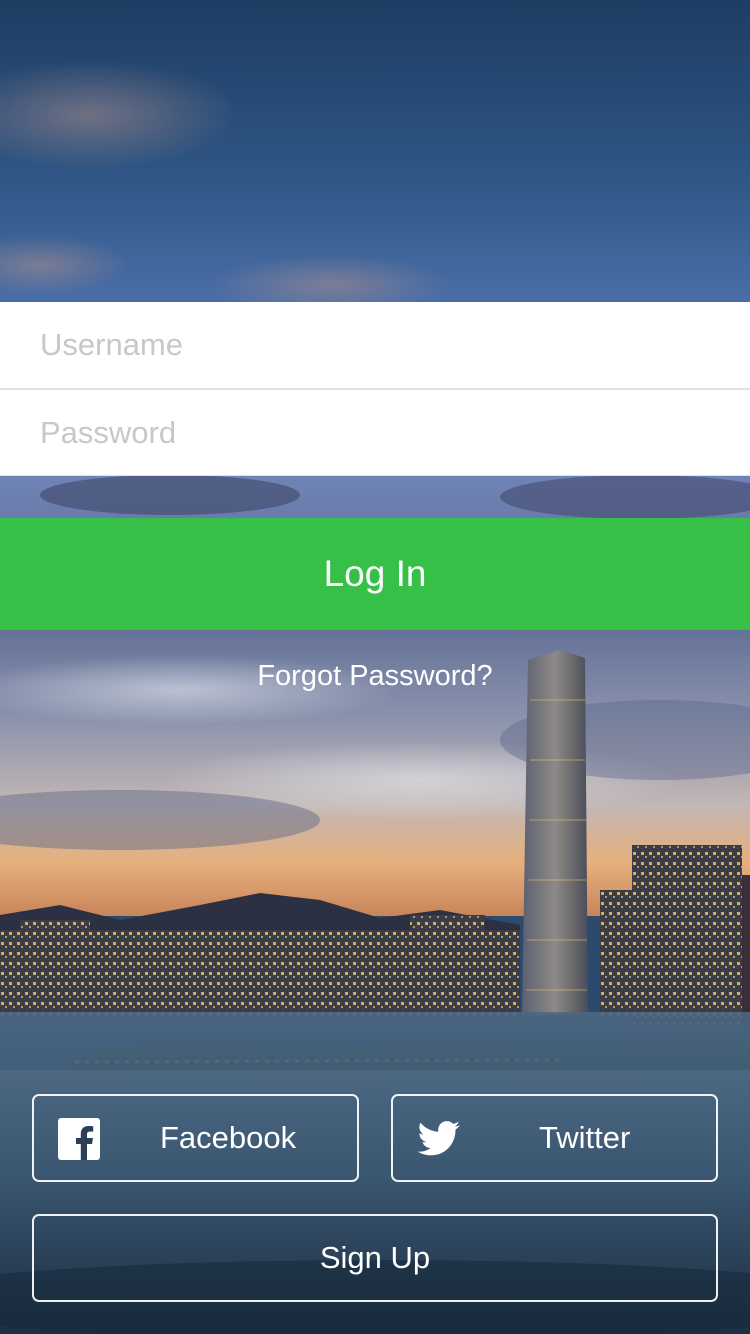 The image size is (750, 1334). I want to click on password-input, so click(375, 433).